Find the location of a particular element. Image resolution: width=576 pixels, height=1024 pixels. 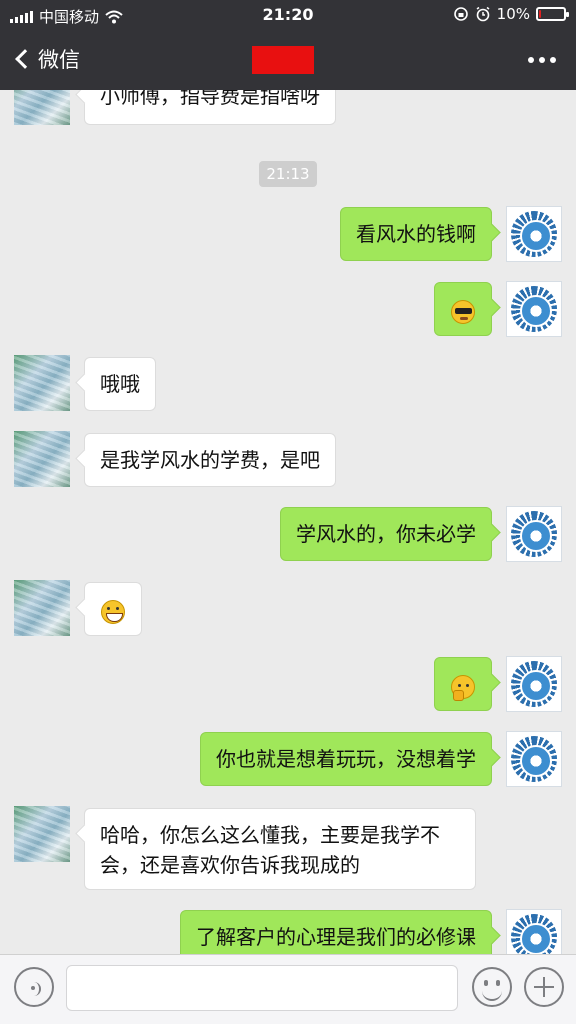

chat-title-redacted is located at coordinates (283, 60).